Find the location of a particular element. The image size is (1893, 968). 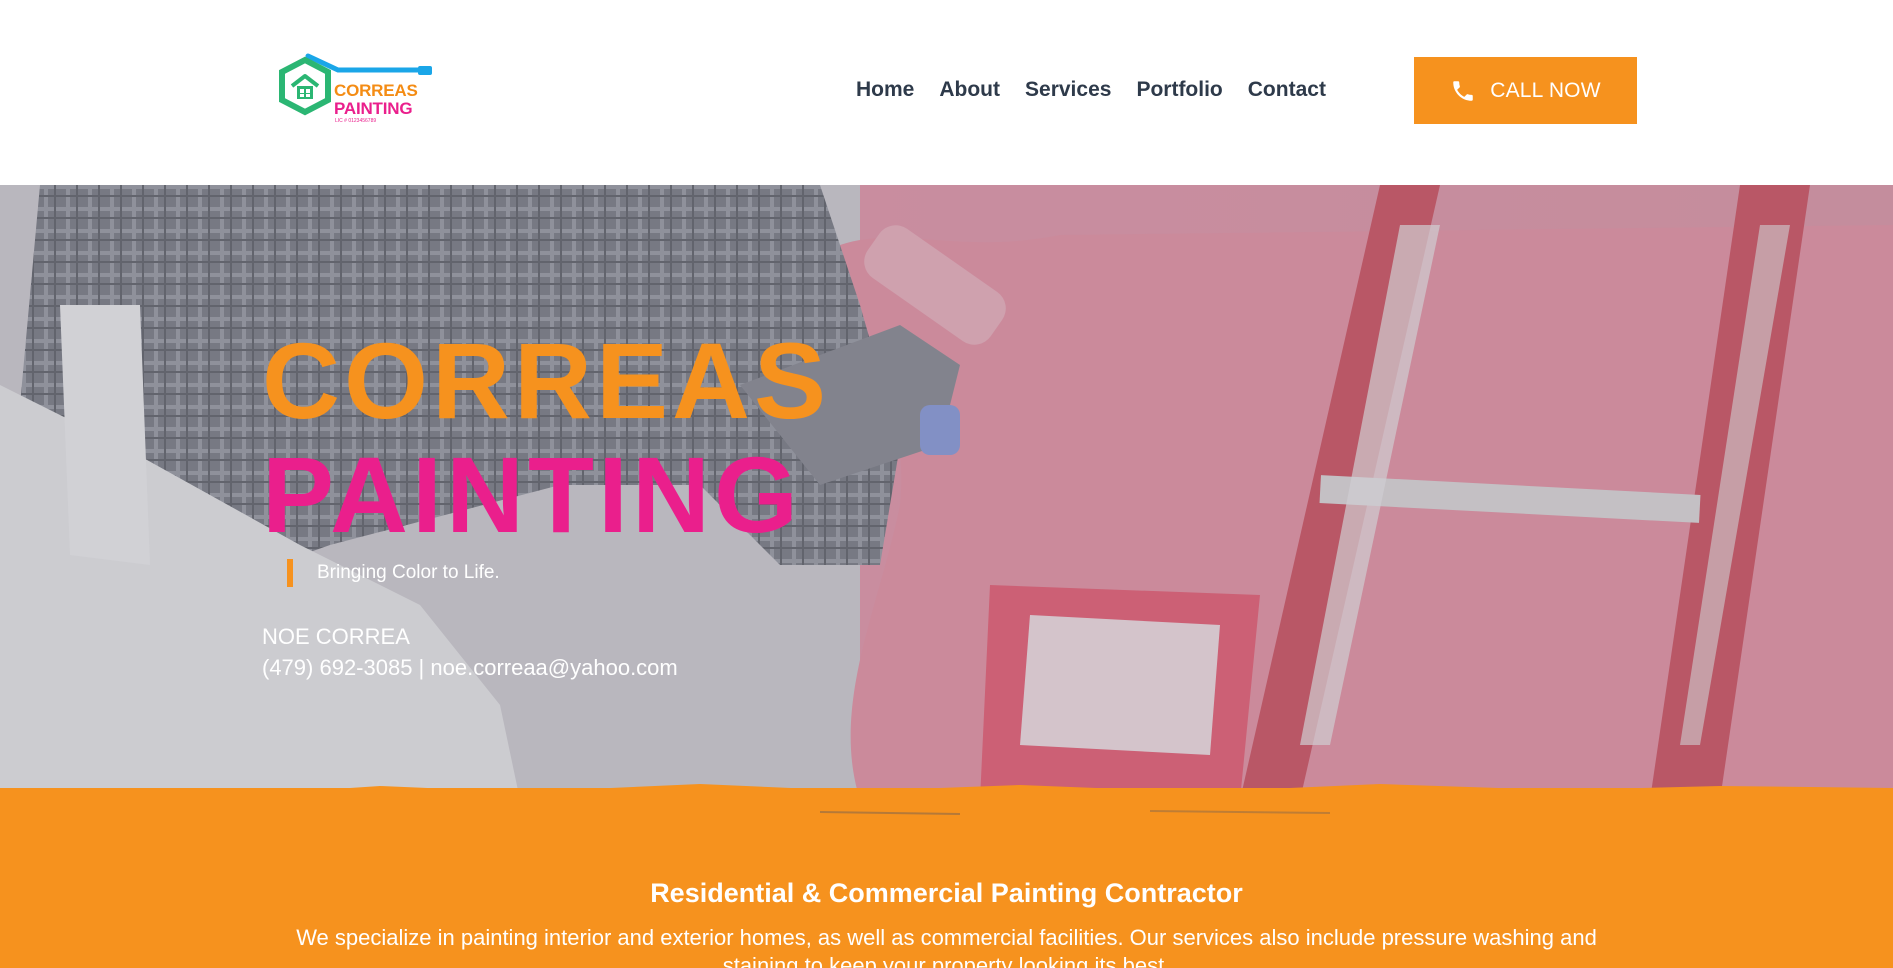

nav-services: Services is located at coordinates (1068, 90).